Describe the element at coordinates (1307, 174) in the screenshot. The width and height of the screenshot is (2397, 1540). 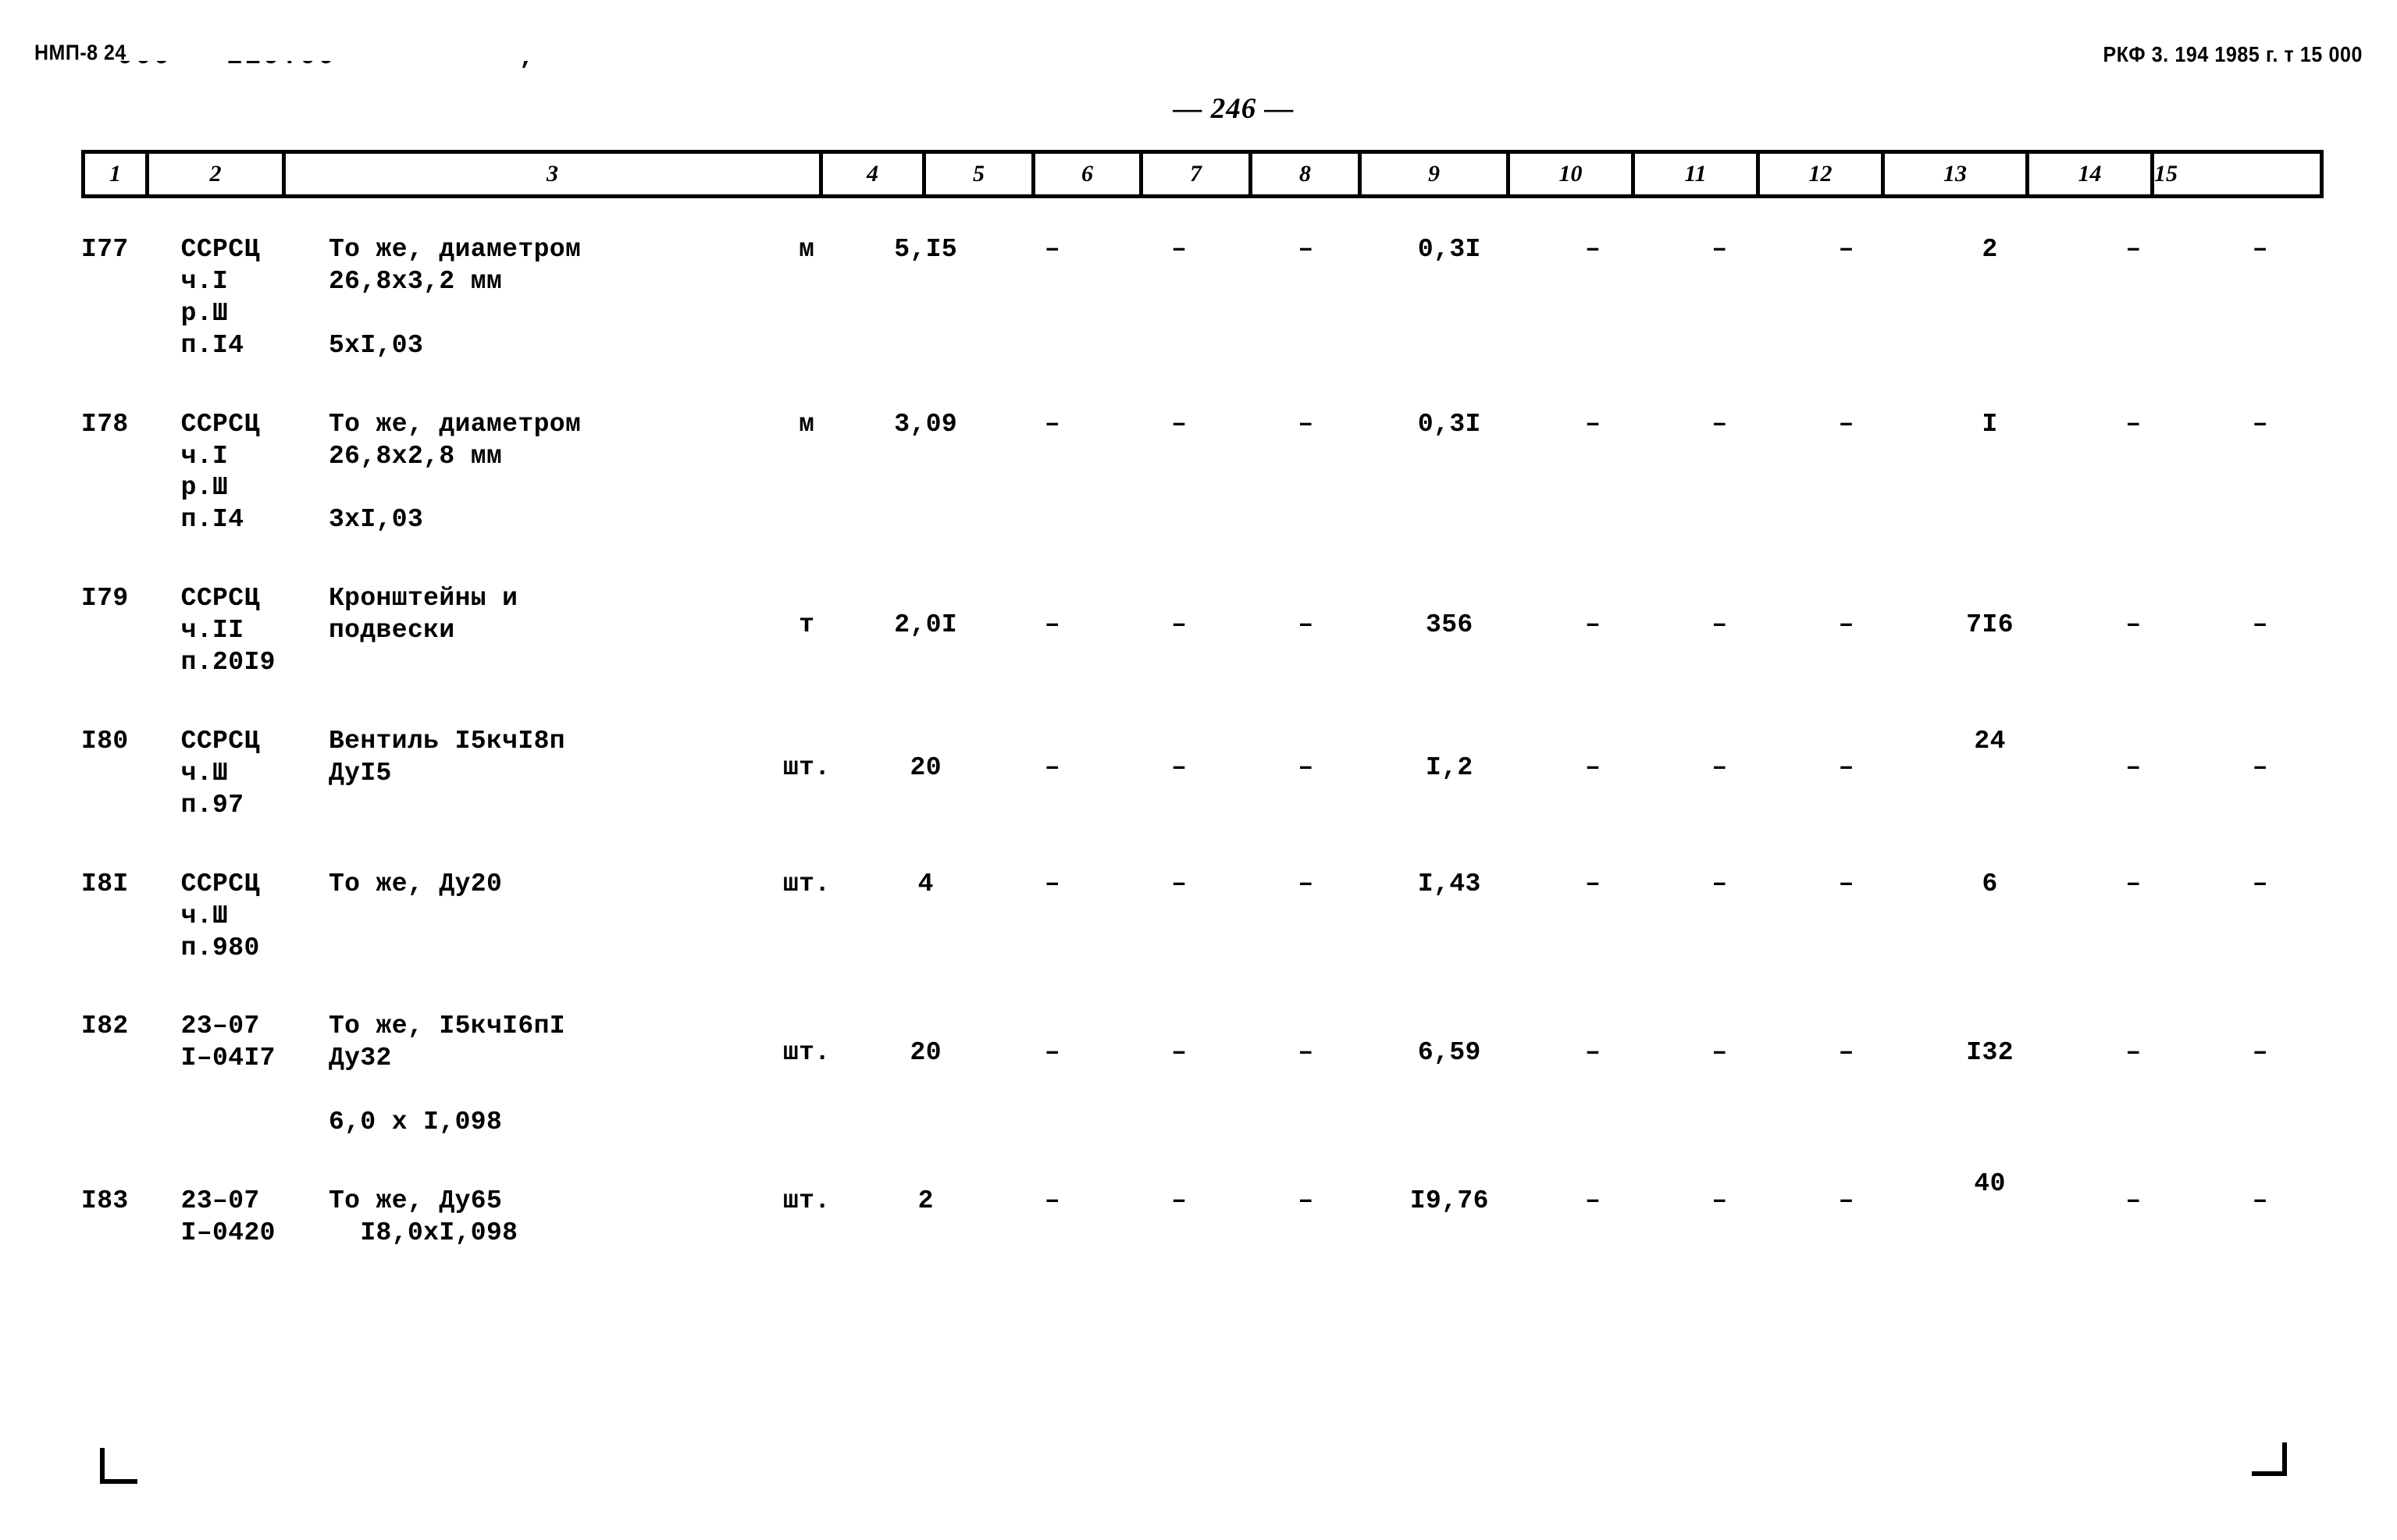
I see `column-header-8: 8` at that location.